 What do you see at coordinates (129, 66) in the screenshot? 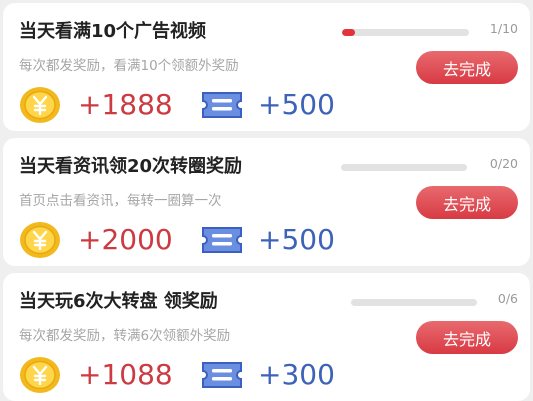
I see `task-description: 每次都发奖励，看满10个领额外奖励` at bounding box center [129, 66].